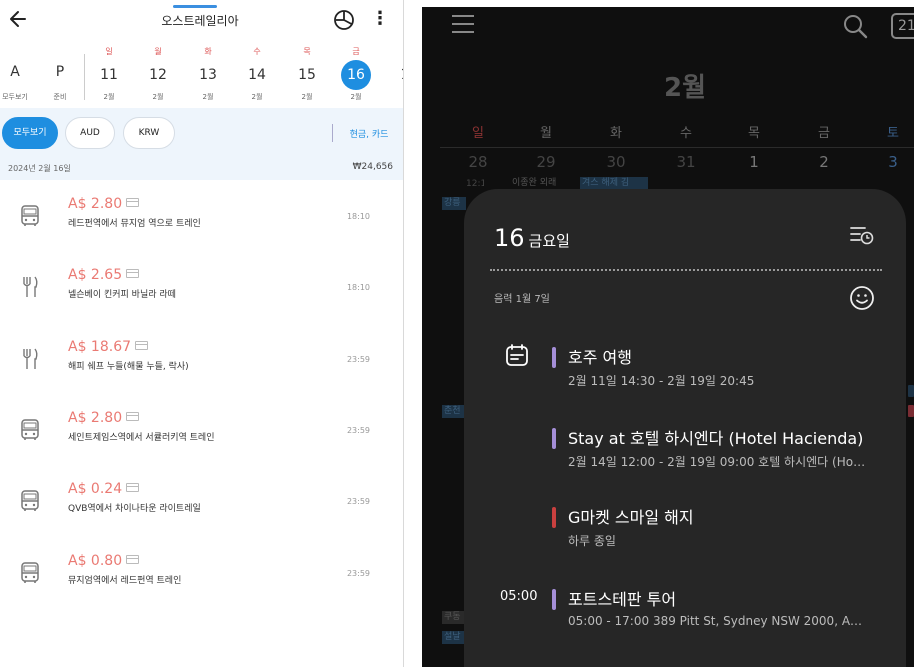  What do you see at coordinates (195, 6) in the screenshot?
I see `drag-indicator` at bounding box center [195, 6].